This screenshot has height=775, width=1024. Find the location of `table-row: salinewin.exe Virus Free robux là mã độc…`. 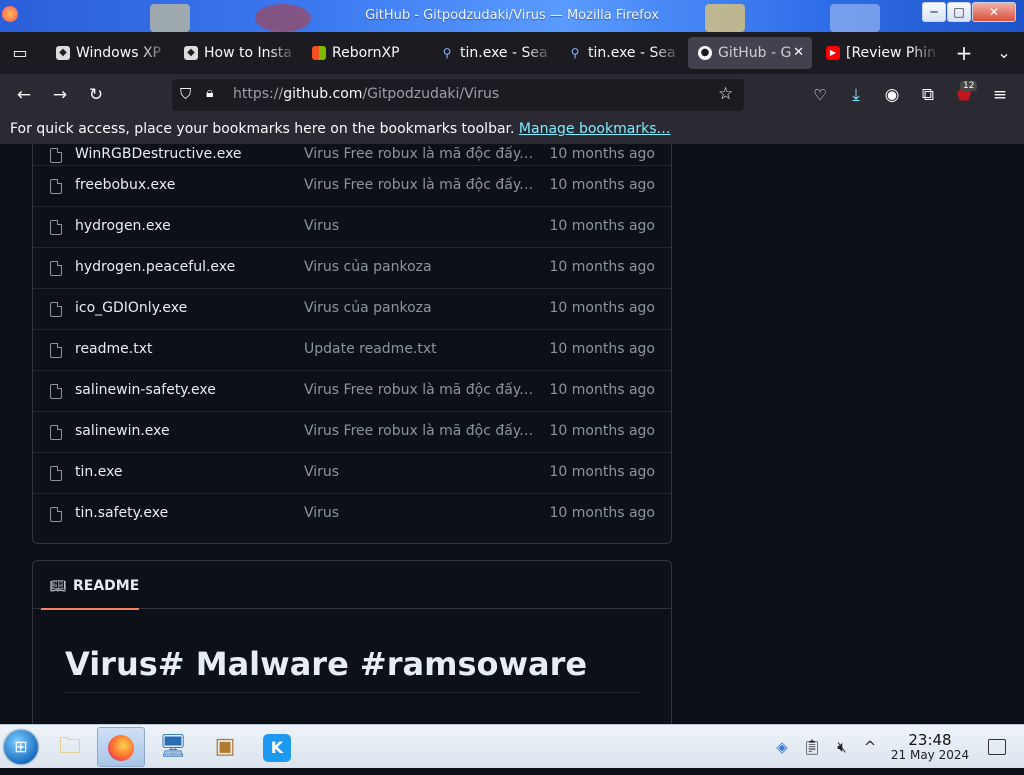

table-row: salinewin.exe Virus Free robux là mã độc… is located at coordinates (352, 431).